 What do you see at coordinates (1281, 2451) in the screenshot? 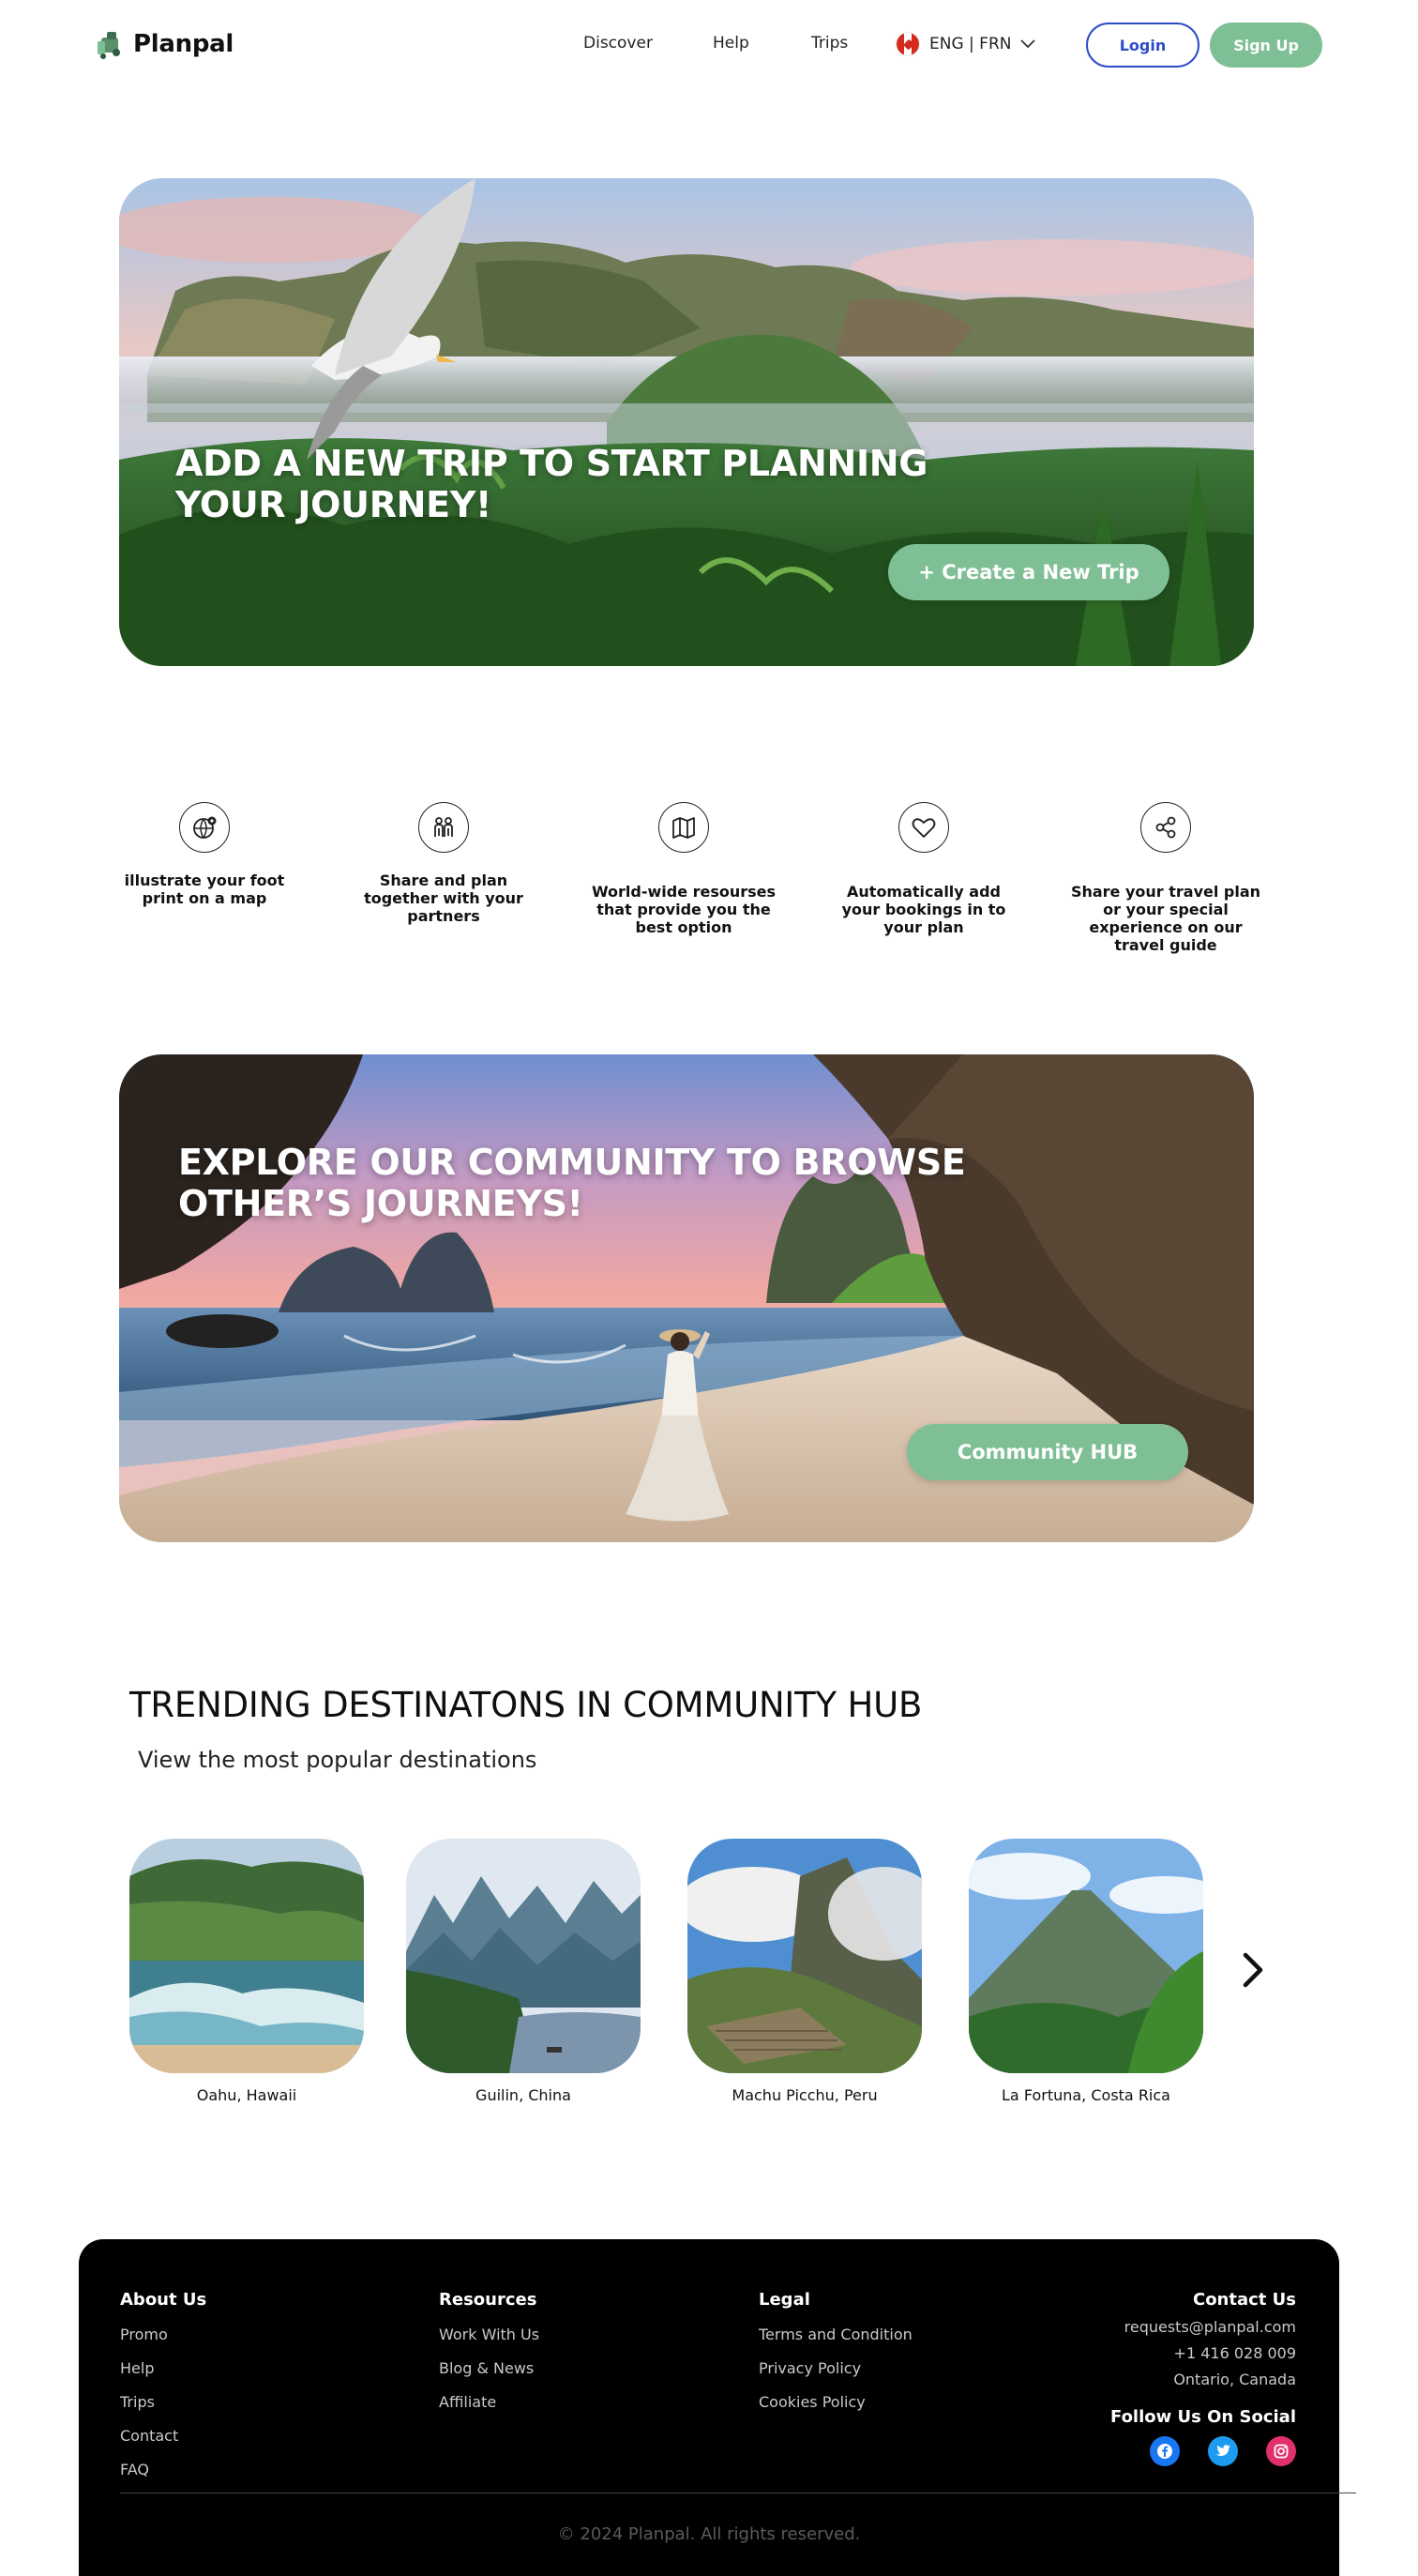
I see `instagram-icon` at bounding box center [1281, 2451].